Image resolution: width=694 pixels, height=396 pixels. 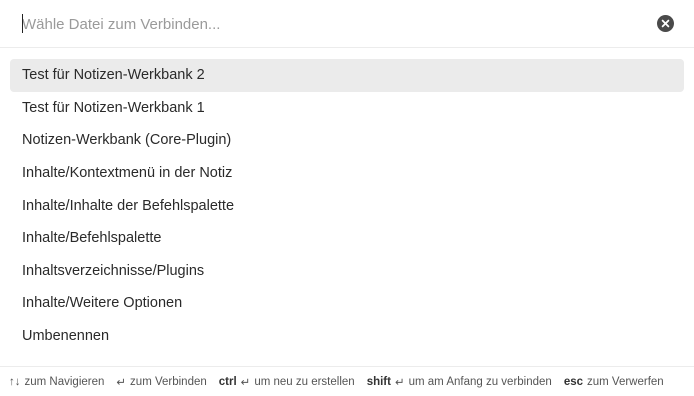 What do you see at coordinates (168, 381) in the screenshot?
I see `hint-connect-text: zum Verbinden` at bounding box center [168, 381].